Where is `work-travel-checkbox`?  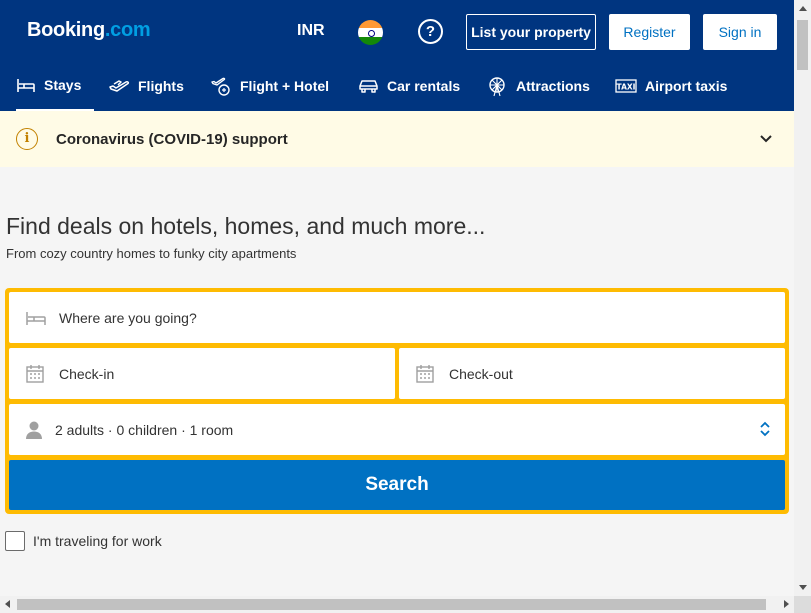
work-travel-checkbox is located at coordinates (15, 541).